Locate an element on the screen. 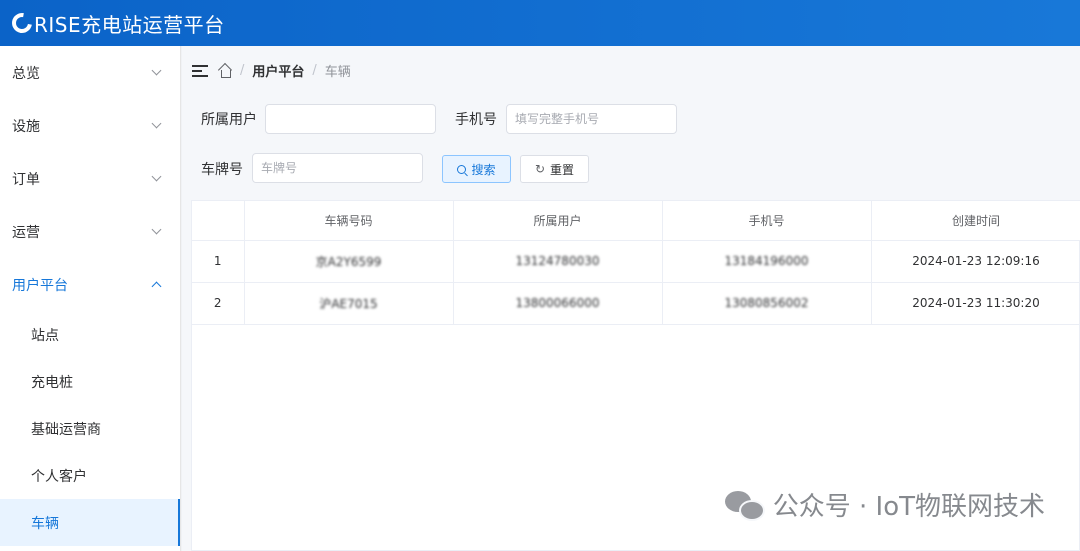 The width and height of the screenshot is (1080, 551). sidebar-subitem-chargers: 充电桩 is located at coordinates (90, 381).